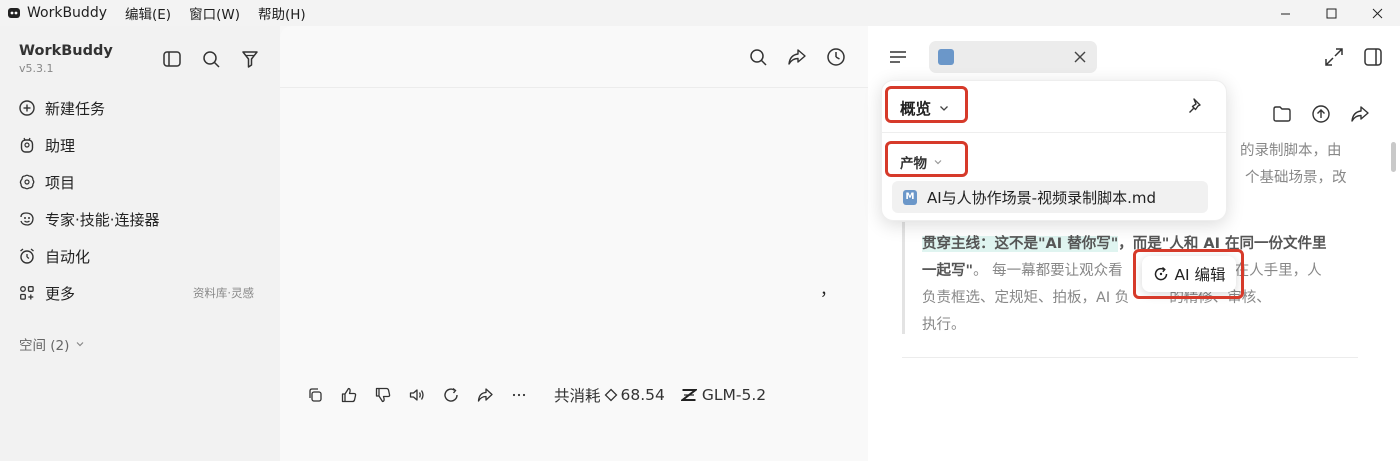 Image resolution: width=1400 pixels, height=461 pixels. I want to click on like-button, so click(357, 395).